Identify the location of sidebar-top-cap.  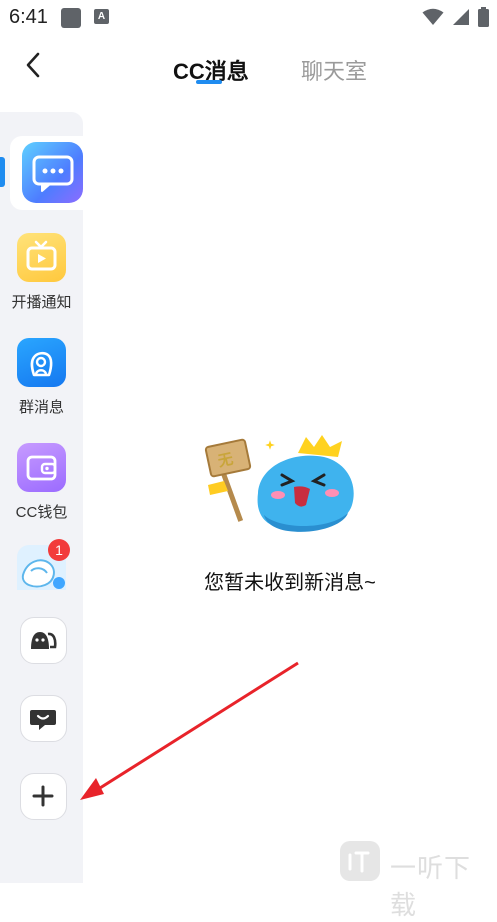
(41, 124).